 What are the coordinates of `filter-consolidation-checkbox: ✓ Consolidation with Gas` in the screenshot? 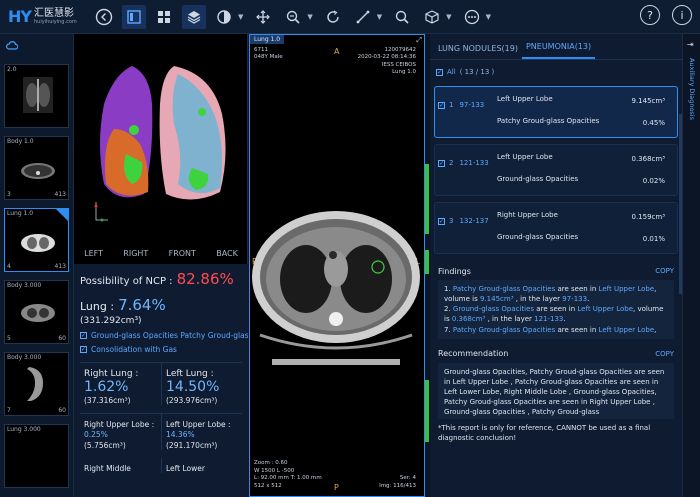 It's located at (161, 349).